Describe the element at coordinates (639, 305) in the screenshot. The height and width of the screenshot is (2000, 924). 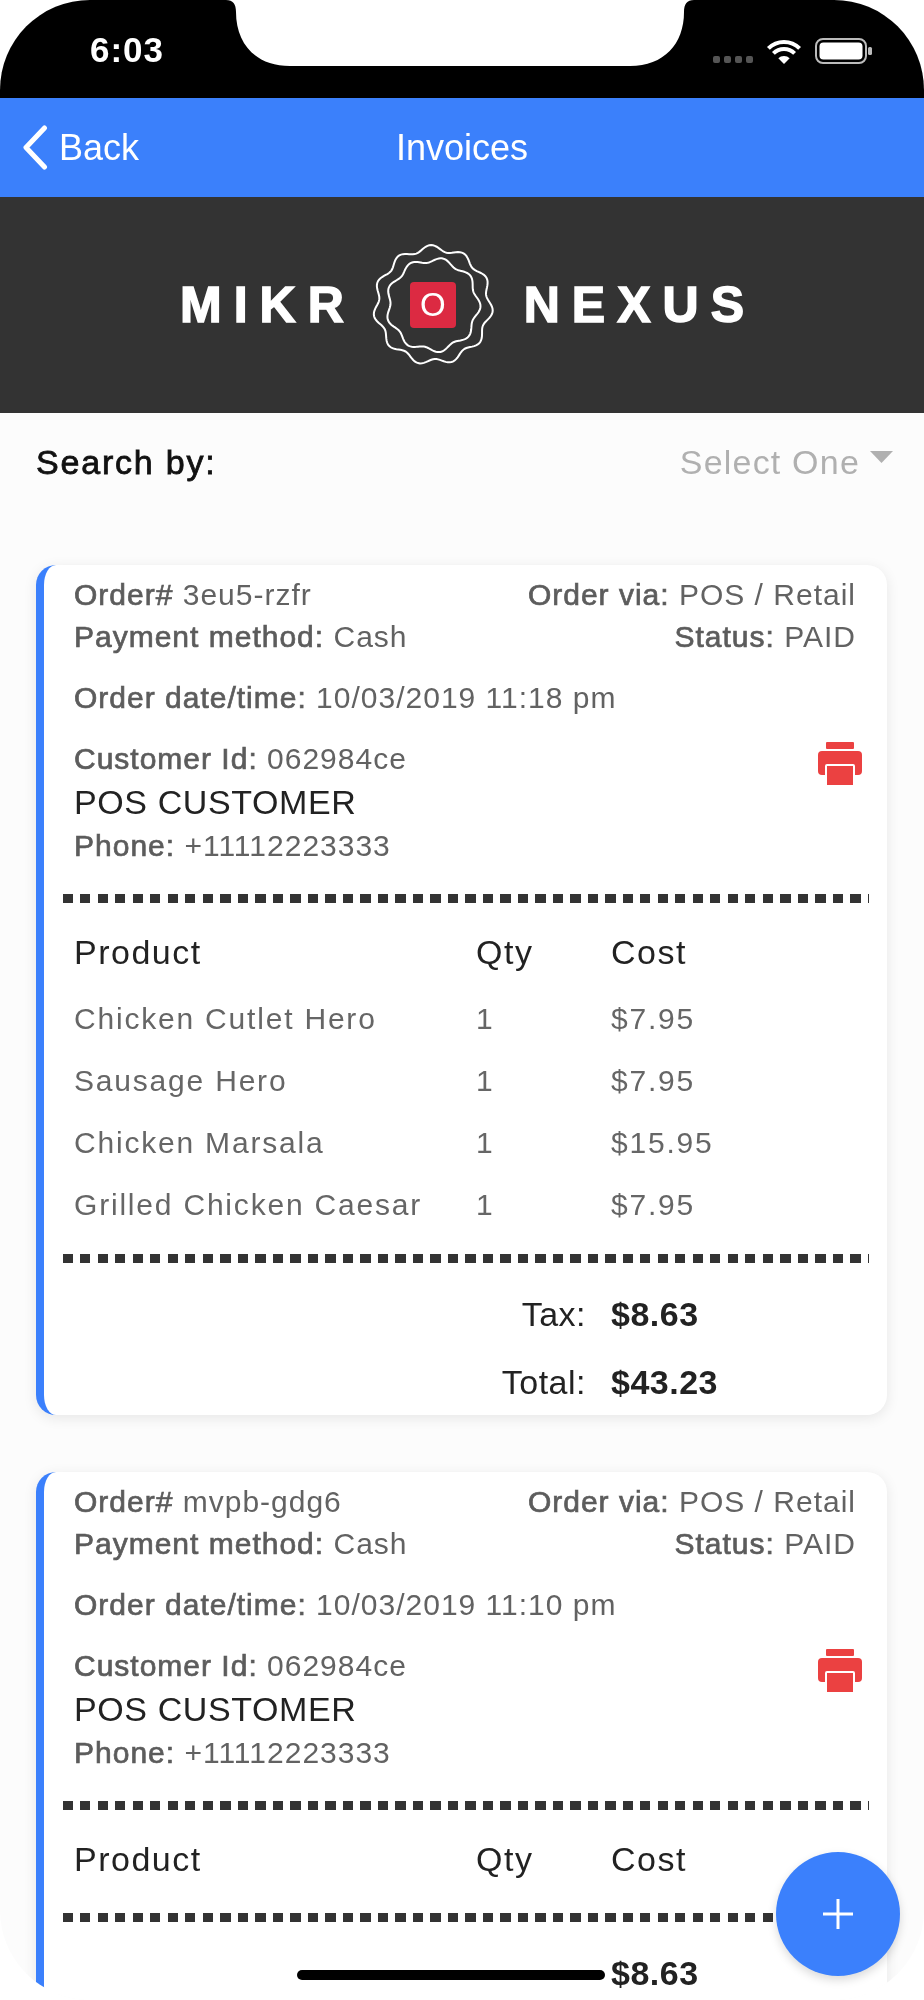
I see `logo-text: NEXUS` at that location.